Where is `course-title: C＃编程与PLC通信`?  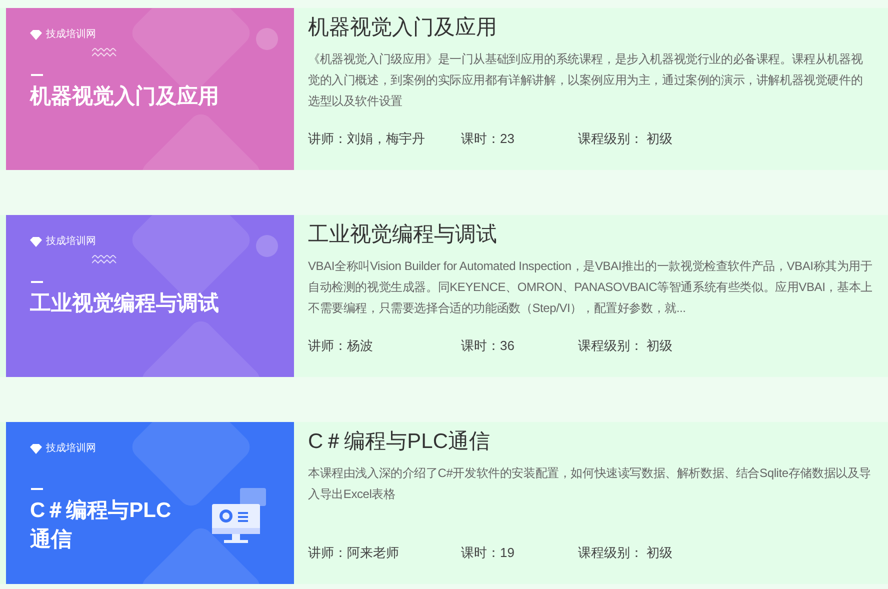
course-title: C＃编程与PLC通信 is located at coordinates (591, 442).